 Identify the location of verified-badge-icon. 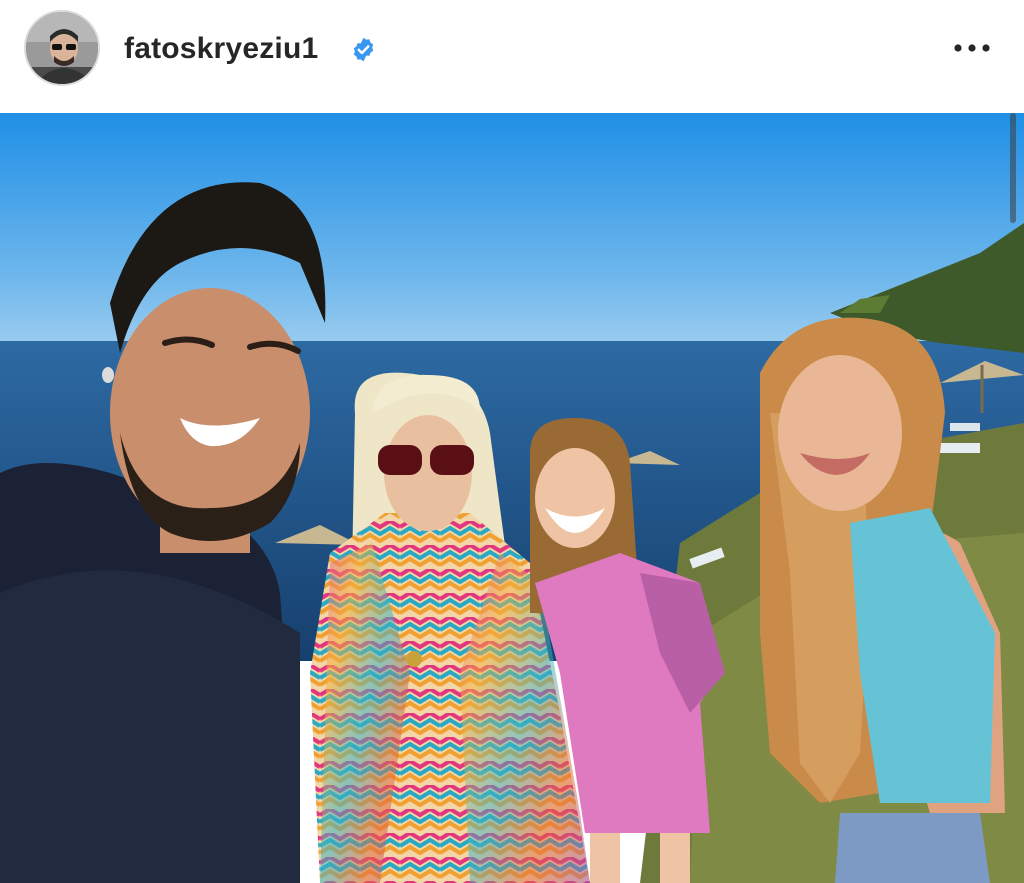
(363, 49).